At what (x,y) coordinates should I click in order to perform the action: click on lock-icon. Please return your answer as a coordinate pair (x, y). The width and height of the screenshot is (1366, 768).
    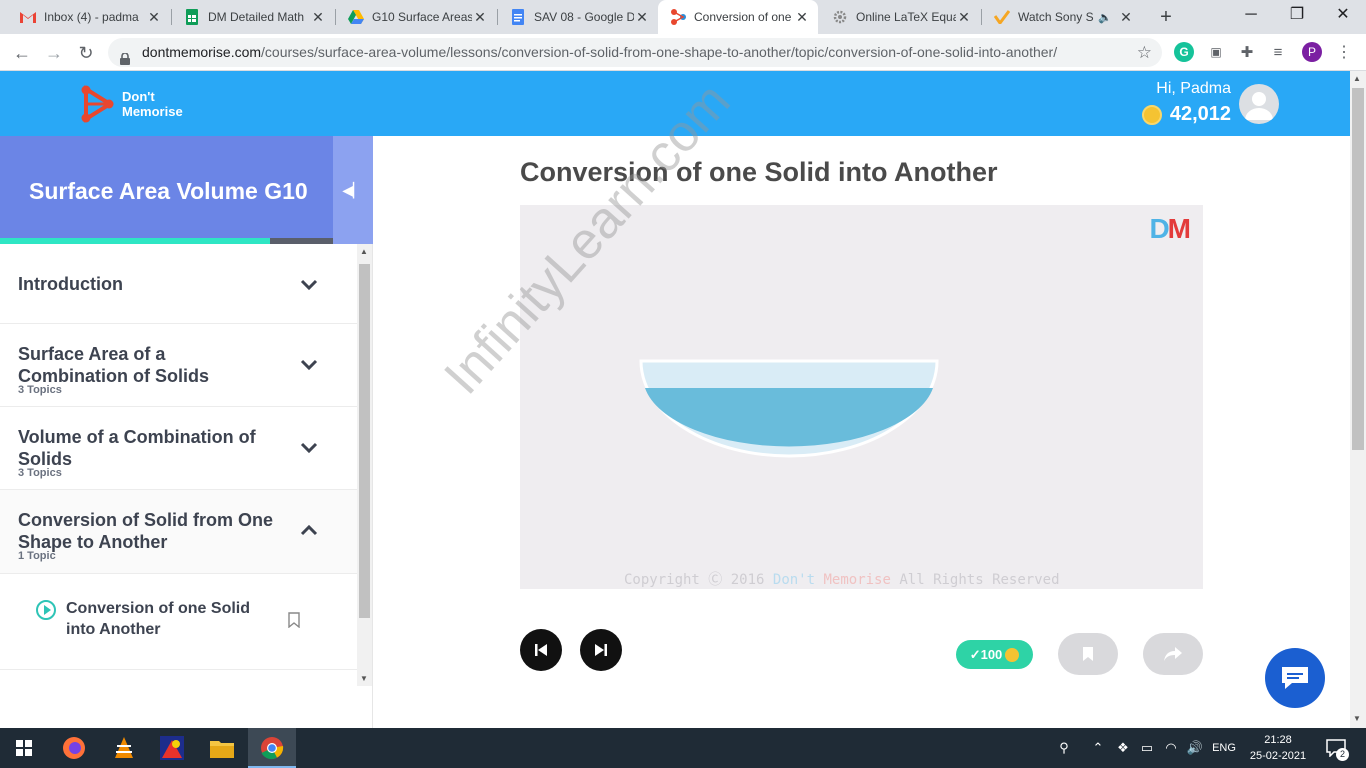
    Looking at the image, I should click on (125, 56).